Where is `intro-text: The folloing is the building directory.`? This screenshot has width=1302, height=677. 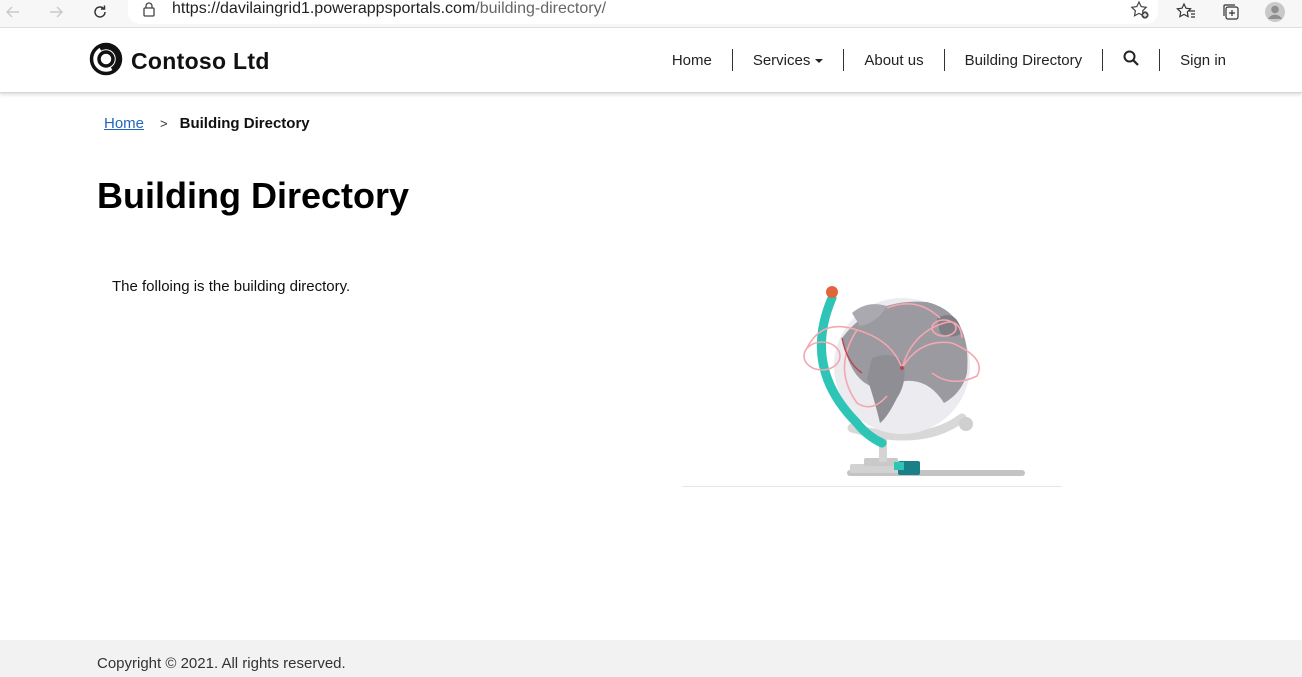 intro-text: The folloing is the building directory. is located at coordinates (231, 286).